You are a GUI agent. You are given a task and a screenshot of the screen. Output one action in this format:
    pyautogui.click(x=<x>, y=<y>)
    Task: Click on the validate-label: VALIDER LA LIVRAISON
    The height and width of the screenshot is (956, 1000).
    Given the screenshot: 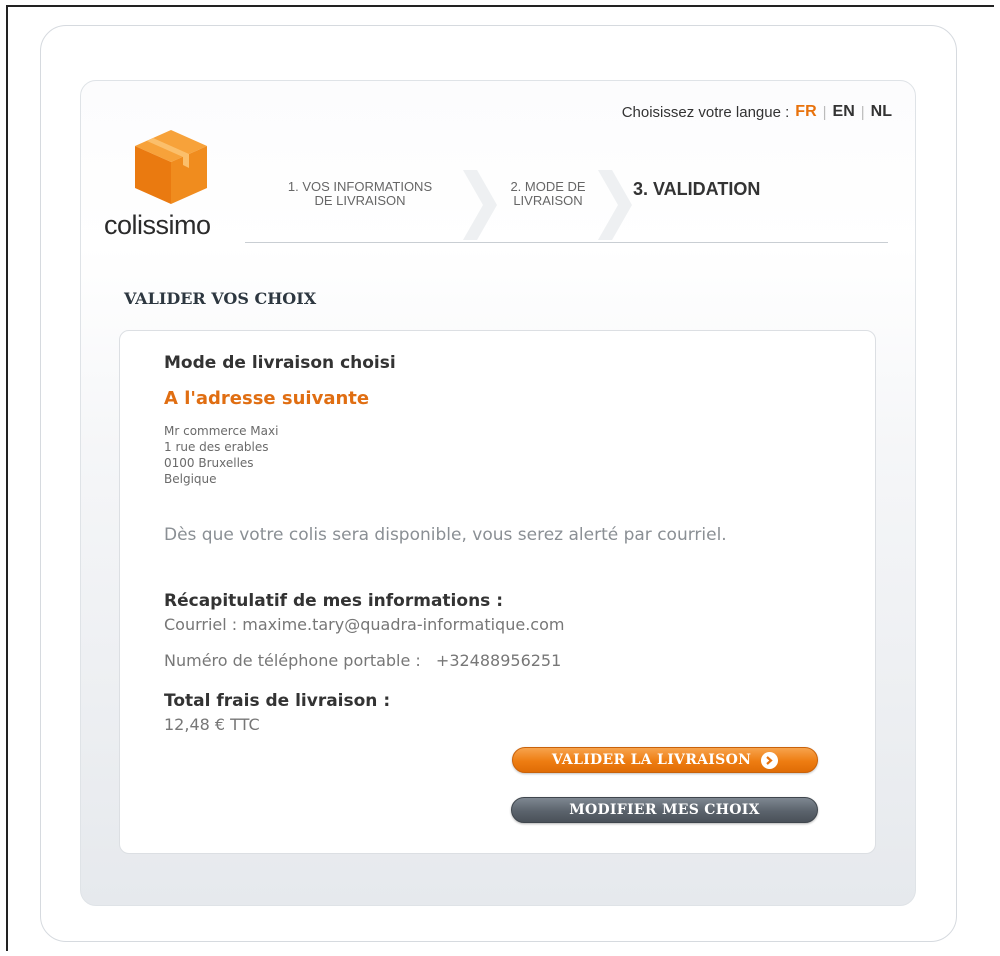 What is the action you would take?
    pyautogui.click(x=651, y=760)
    